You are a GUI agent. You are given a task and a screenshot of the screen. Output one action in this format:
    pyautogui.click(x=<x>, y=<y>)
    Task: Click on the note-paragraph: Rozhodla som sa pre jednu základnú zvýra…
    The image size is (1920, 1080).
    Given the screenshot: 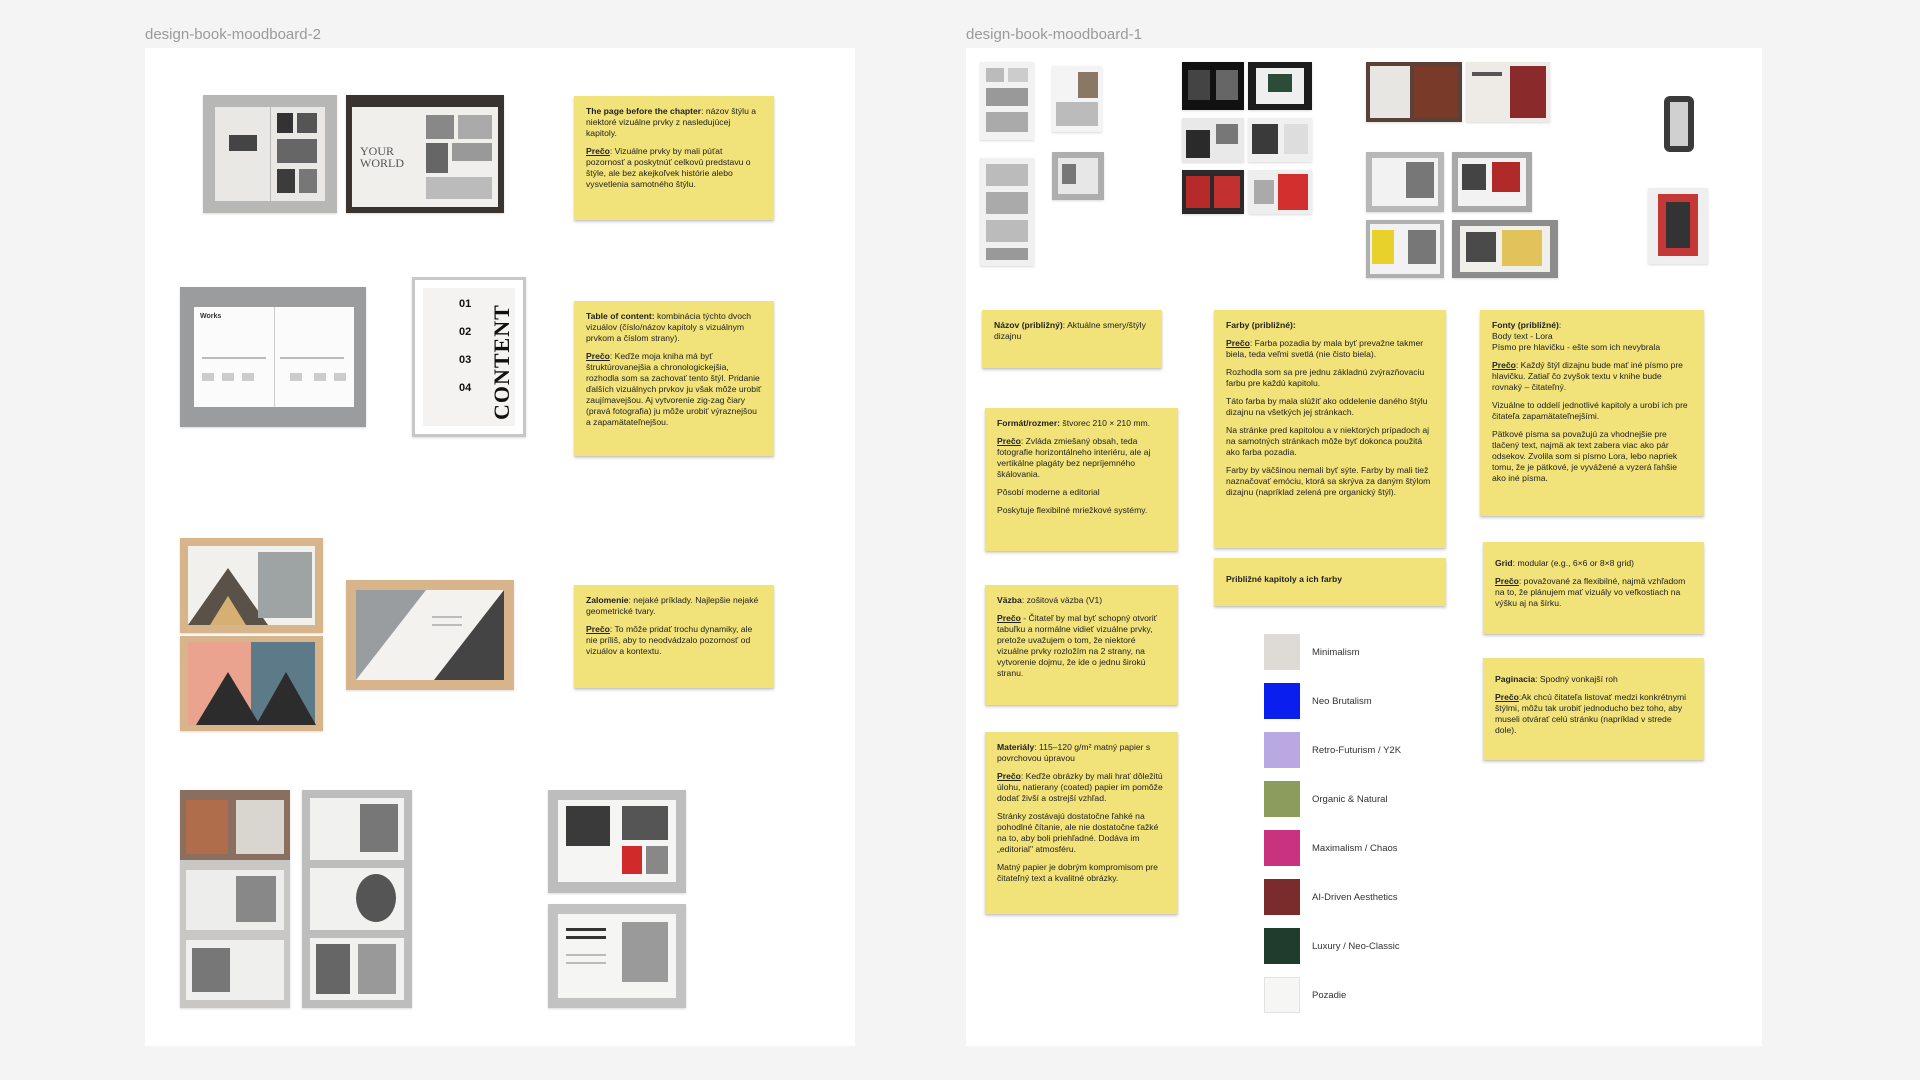 What is the action you would take?
    pyautogui.click(x=1325, y=377)
    